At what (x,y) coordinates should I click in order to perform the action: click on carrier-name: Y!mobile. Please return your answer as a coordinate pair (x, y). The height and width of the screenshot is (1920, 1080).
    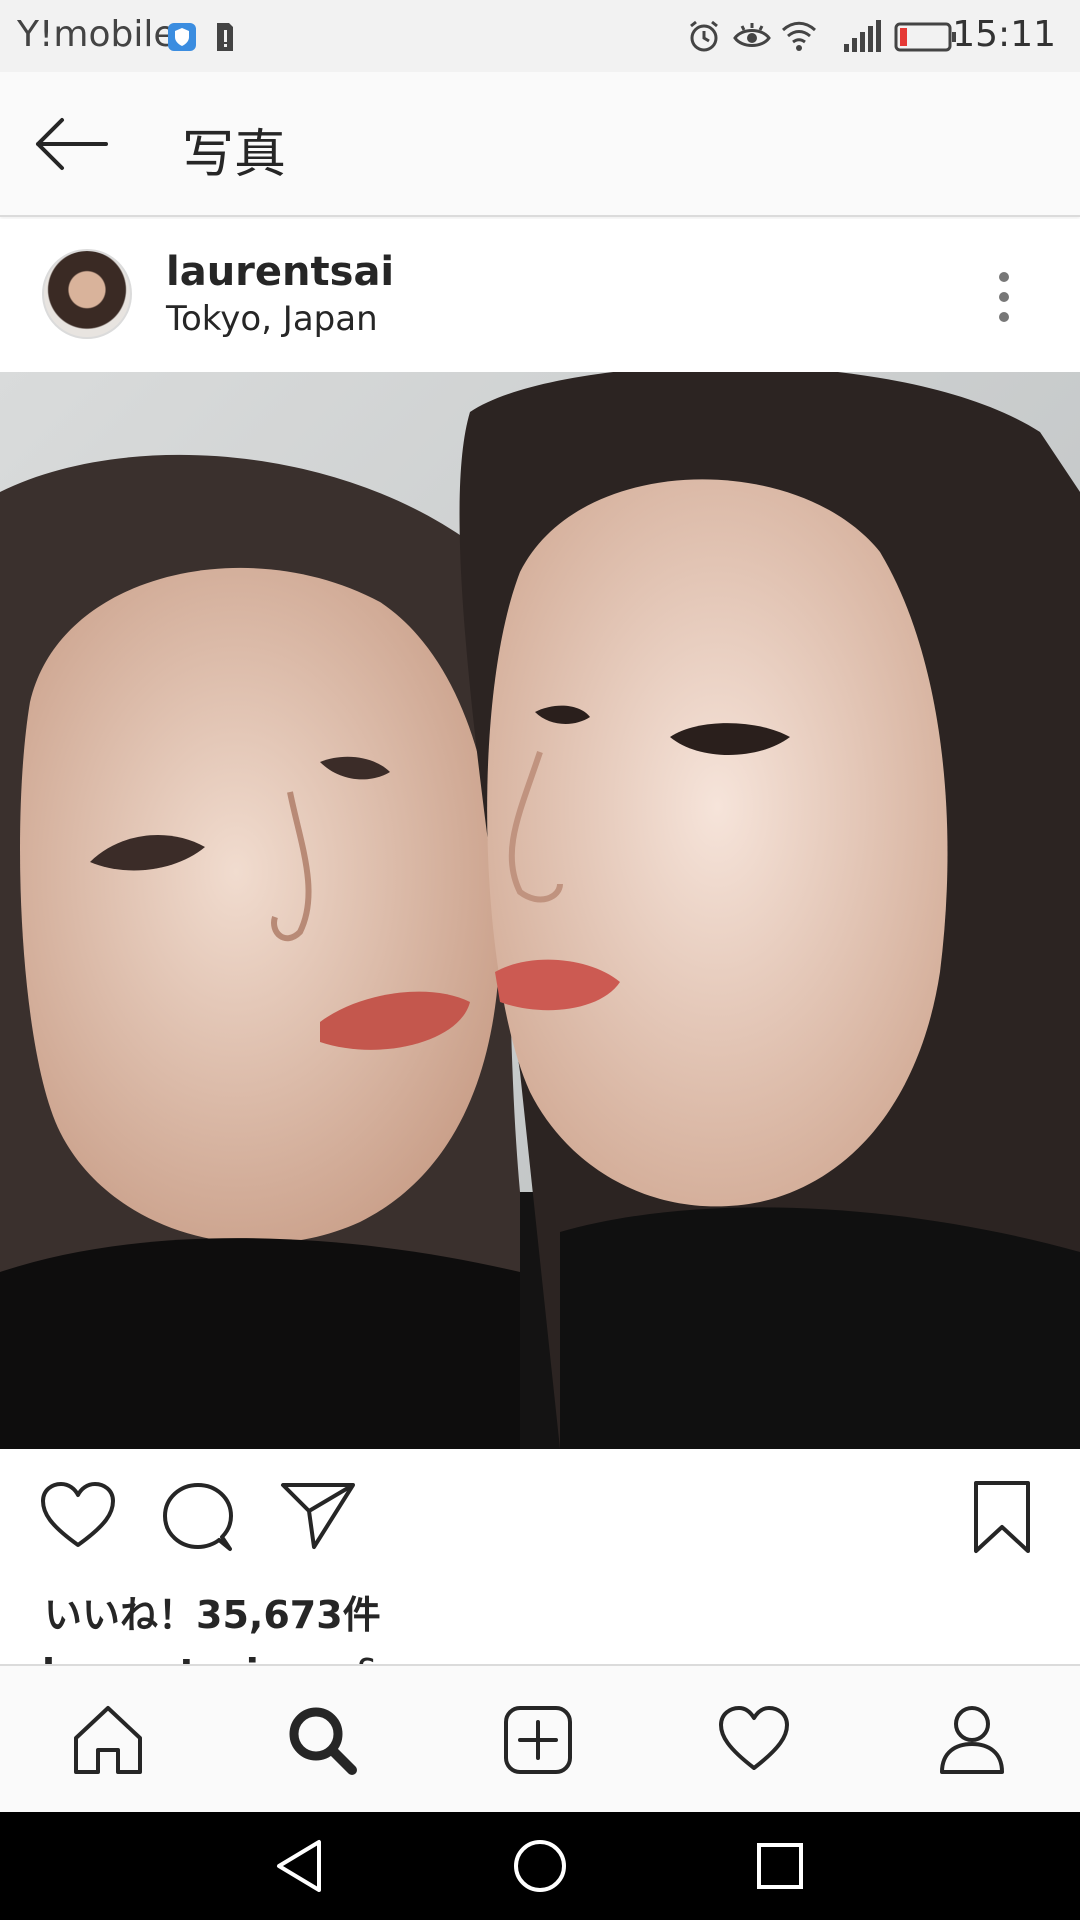
    Looking at the image, I should click on (96, 34).